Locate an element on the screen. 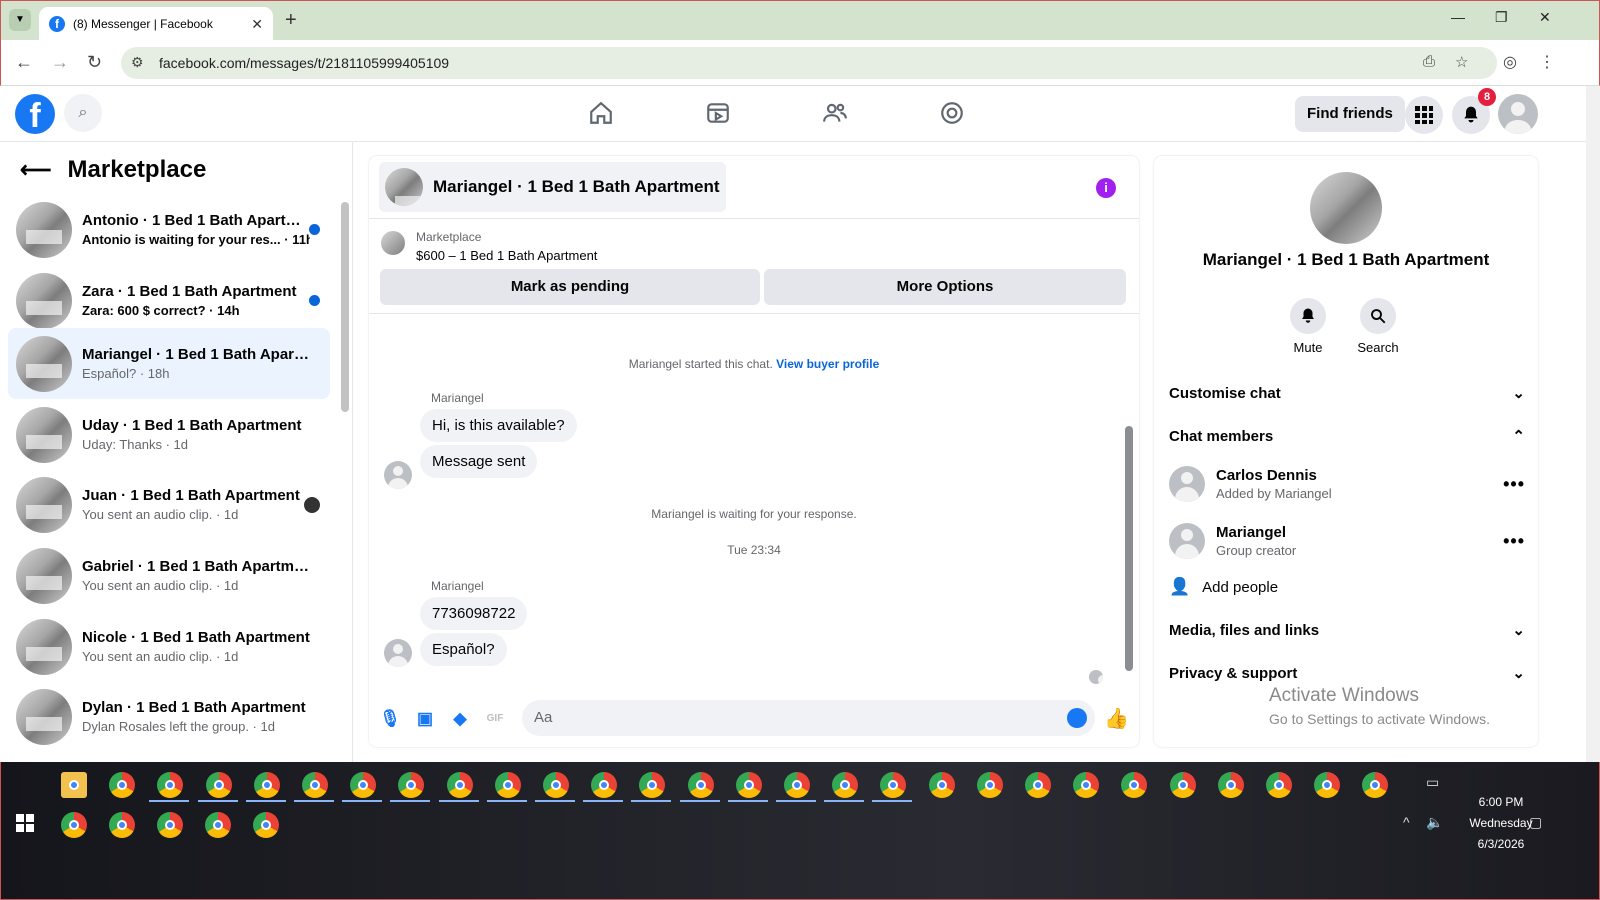 This screenshot has width=1600, height=900. listing-thumbnail-small is located at coordinates (393, 243).